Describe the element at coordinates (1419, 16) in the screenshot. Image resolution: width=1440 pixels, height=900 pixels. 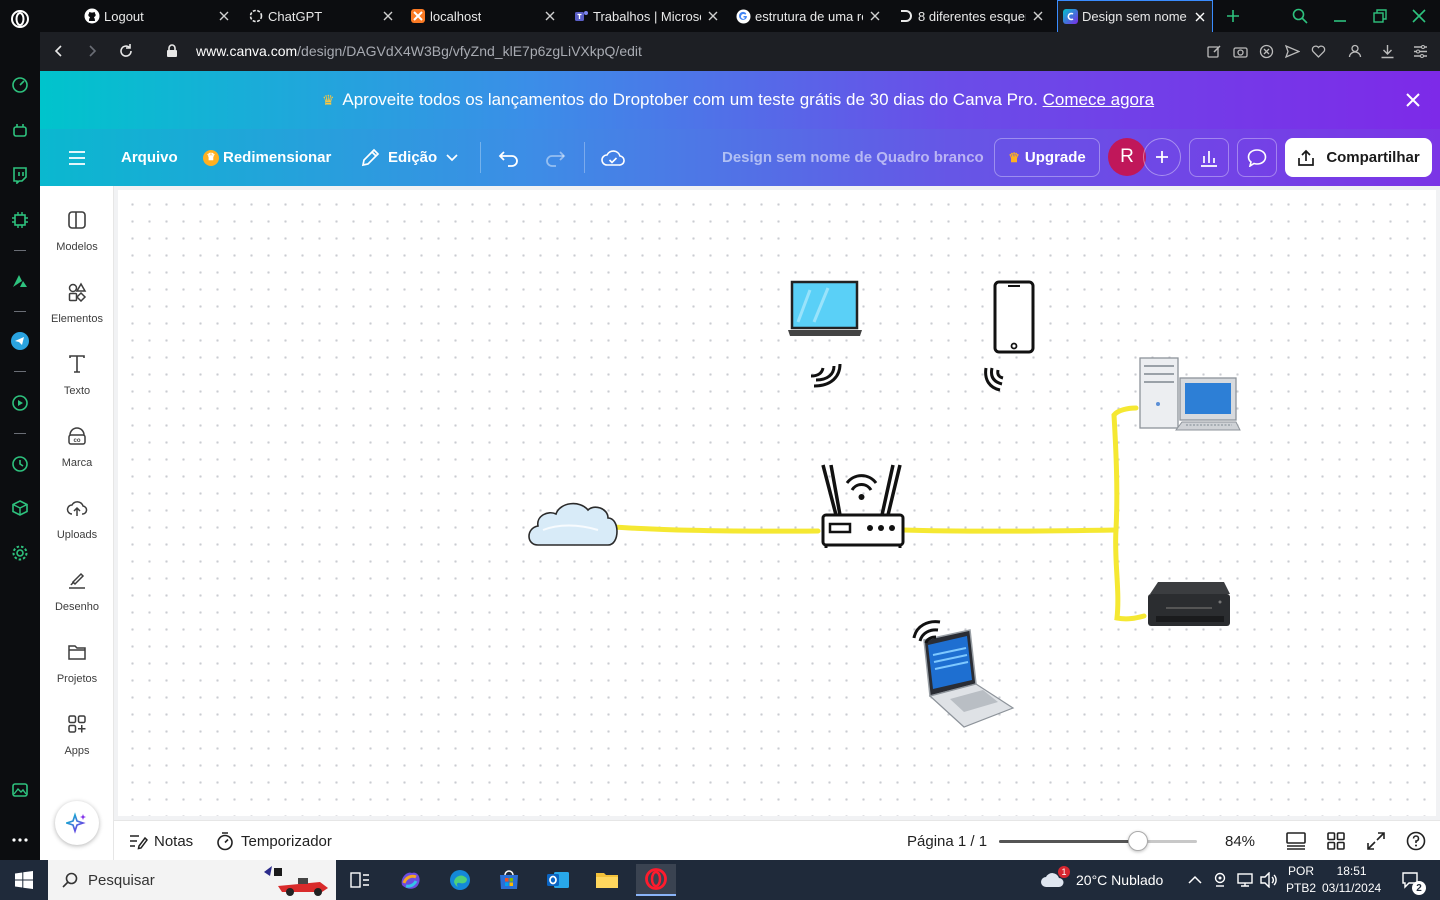
I see `close-window-icon` at that location.